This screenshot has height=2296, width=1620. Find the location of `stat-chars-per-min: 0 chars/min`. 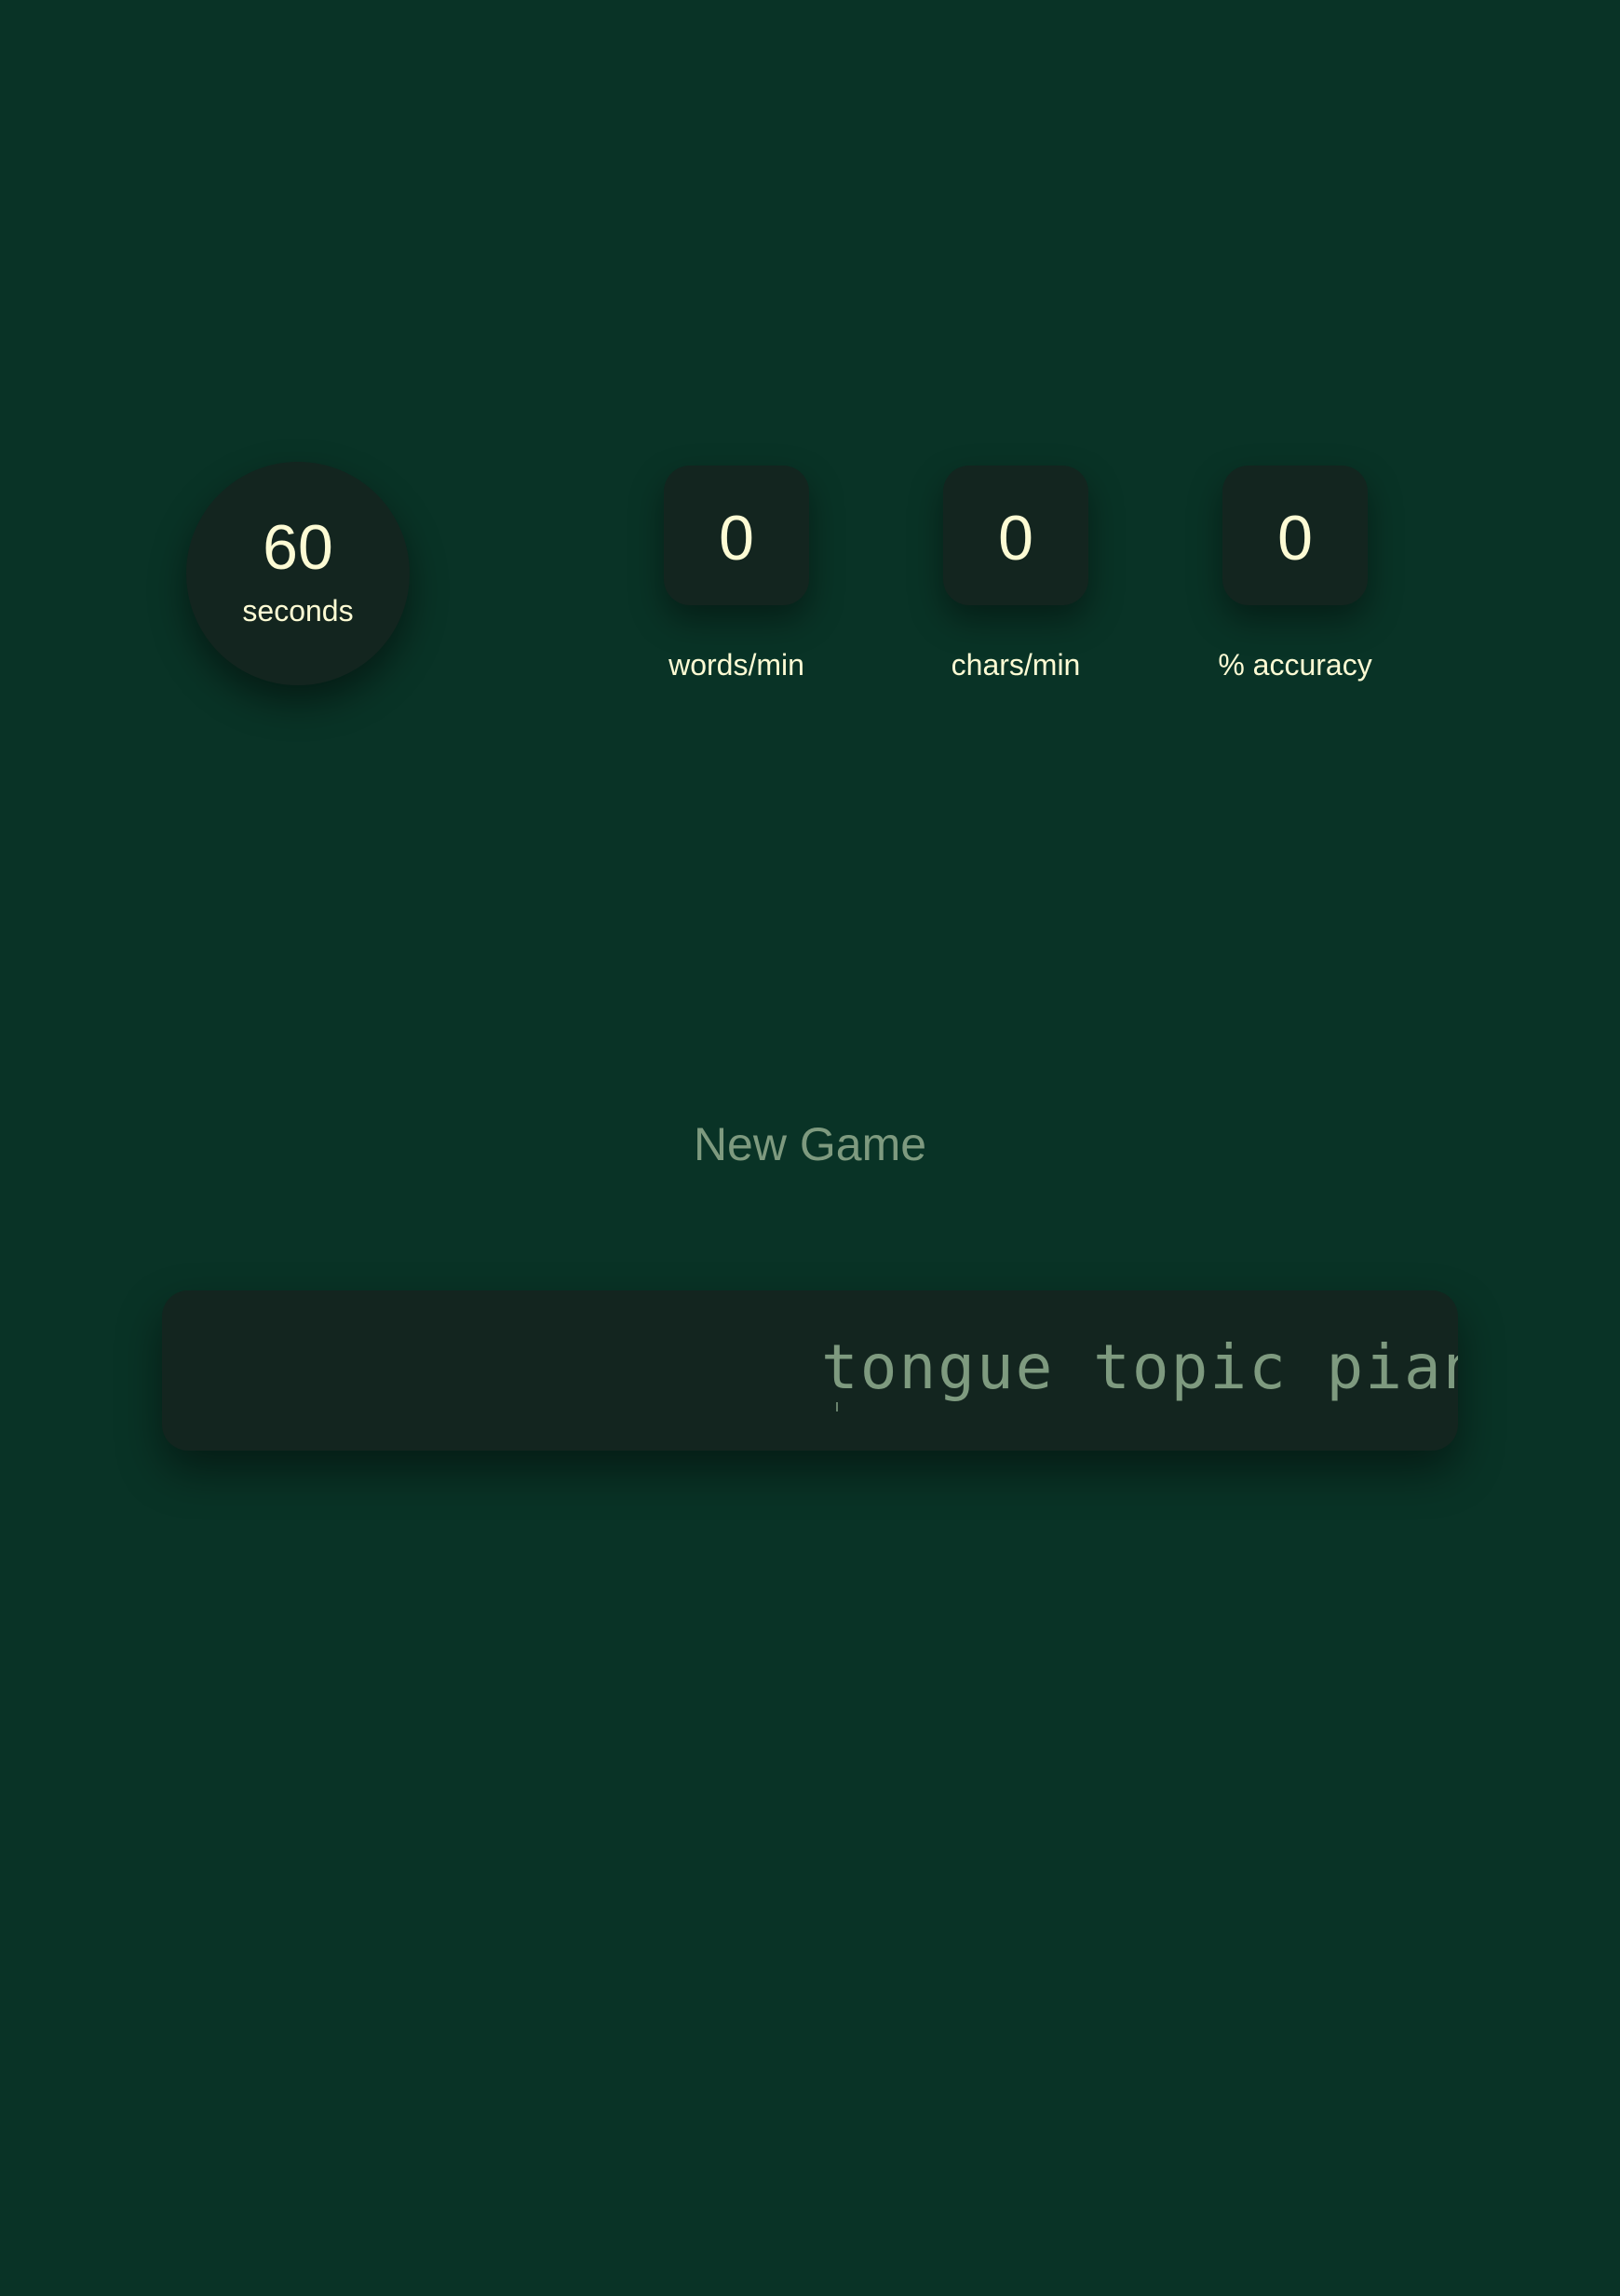

stat-chars-per-min: 0 chars/min is located at coordinates (1016, 574).